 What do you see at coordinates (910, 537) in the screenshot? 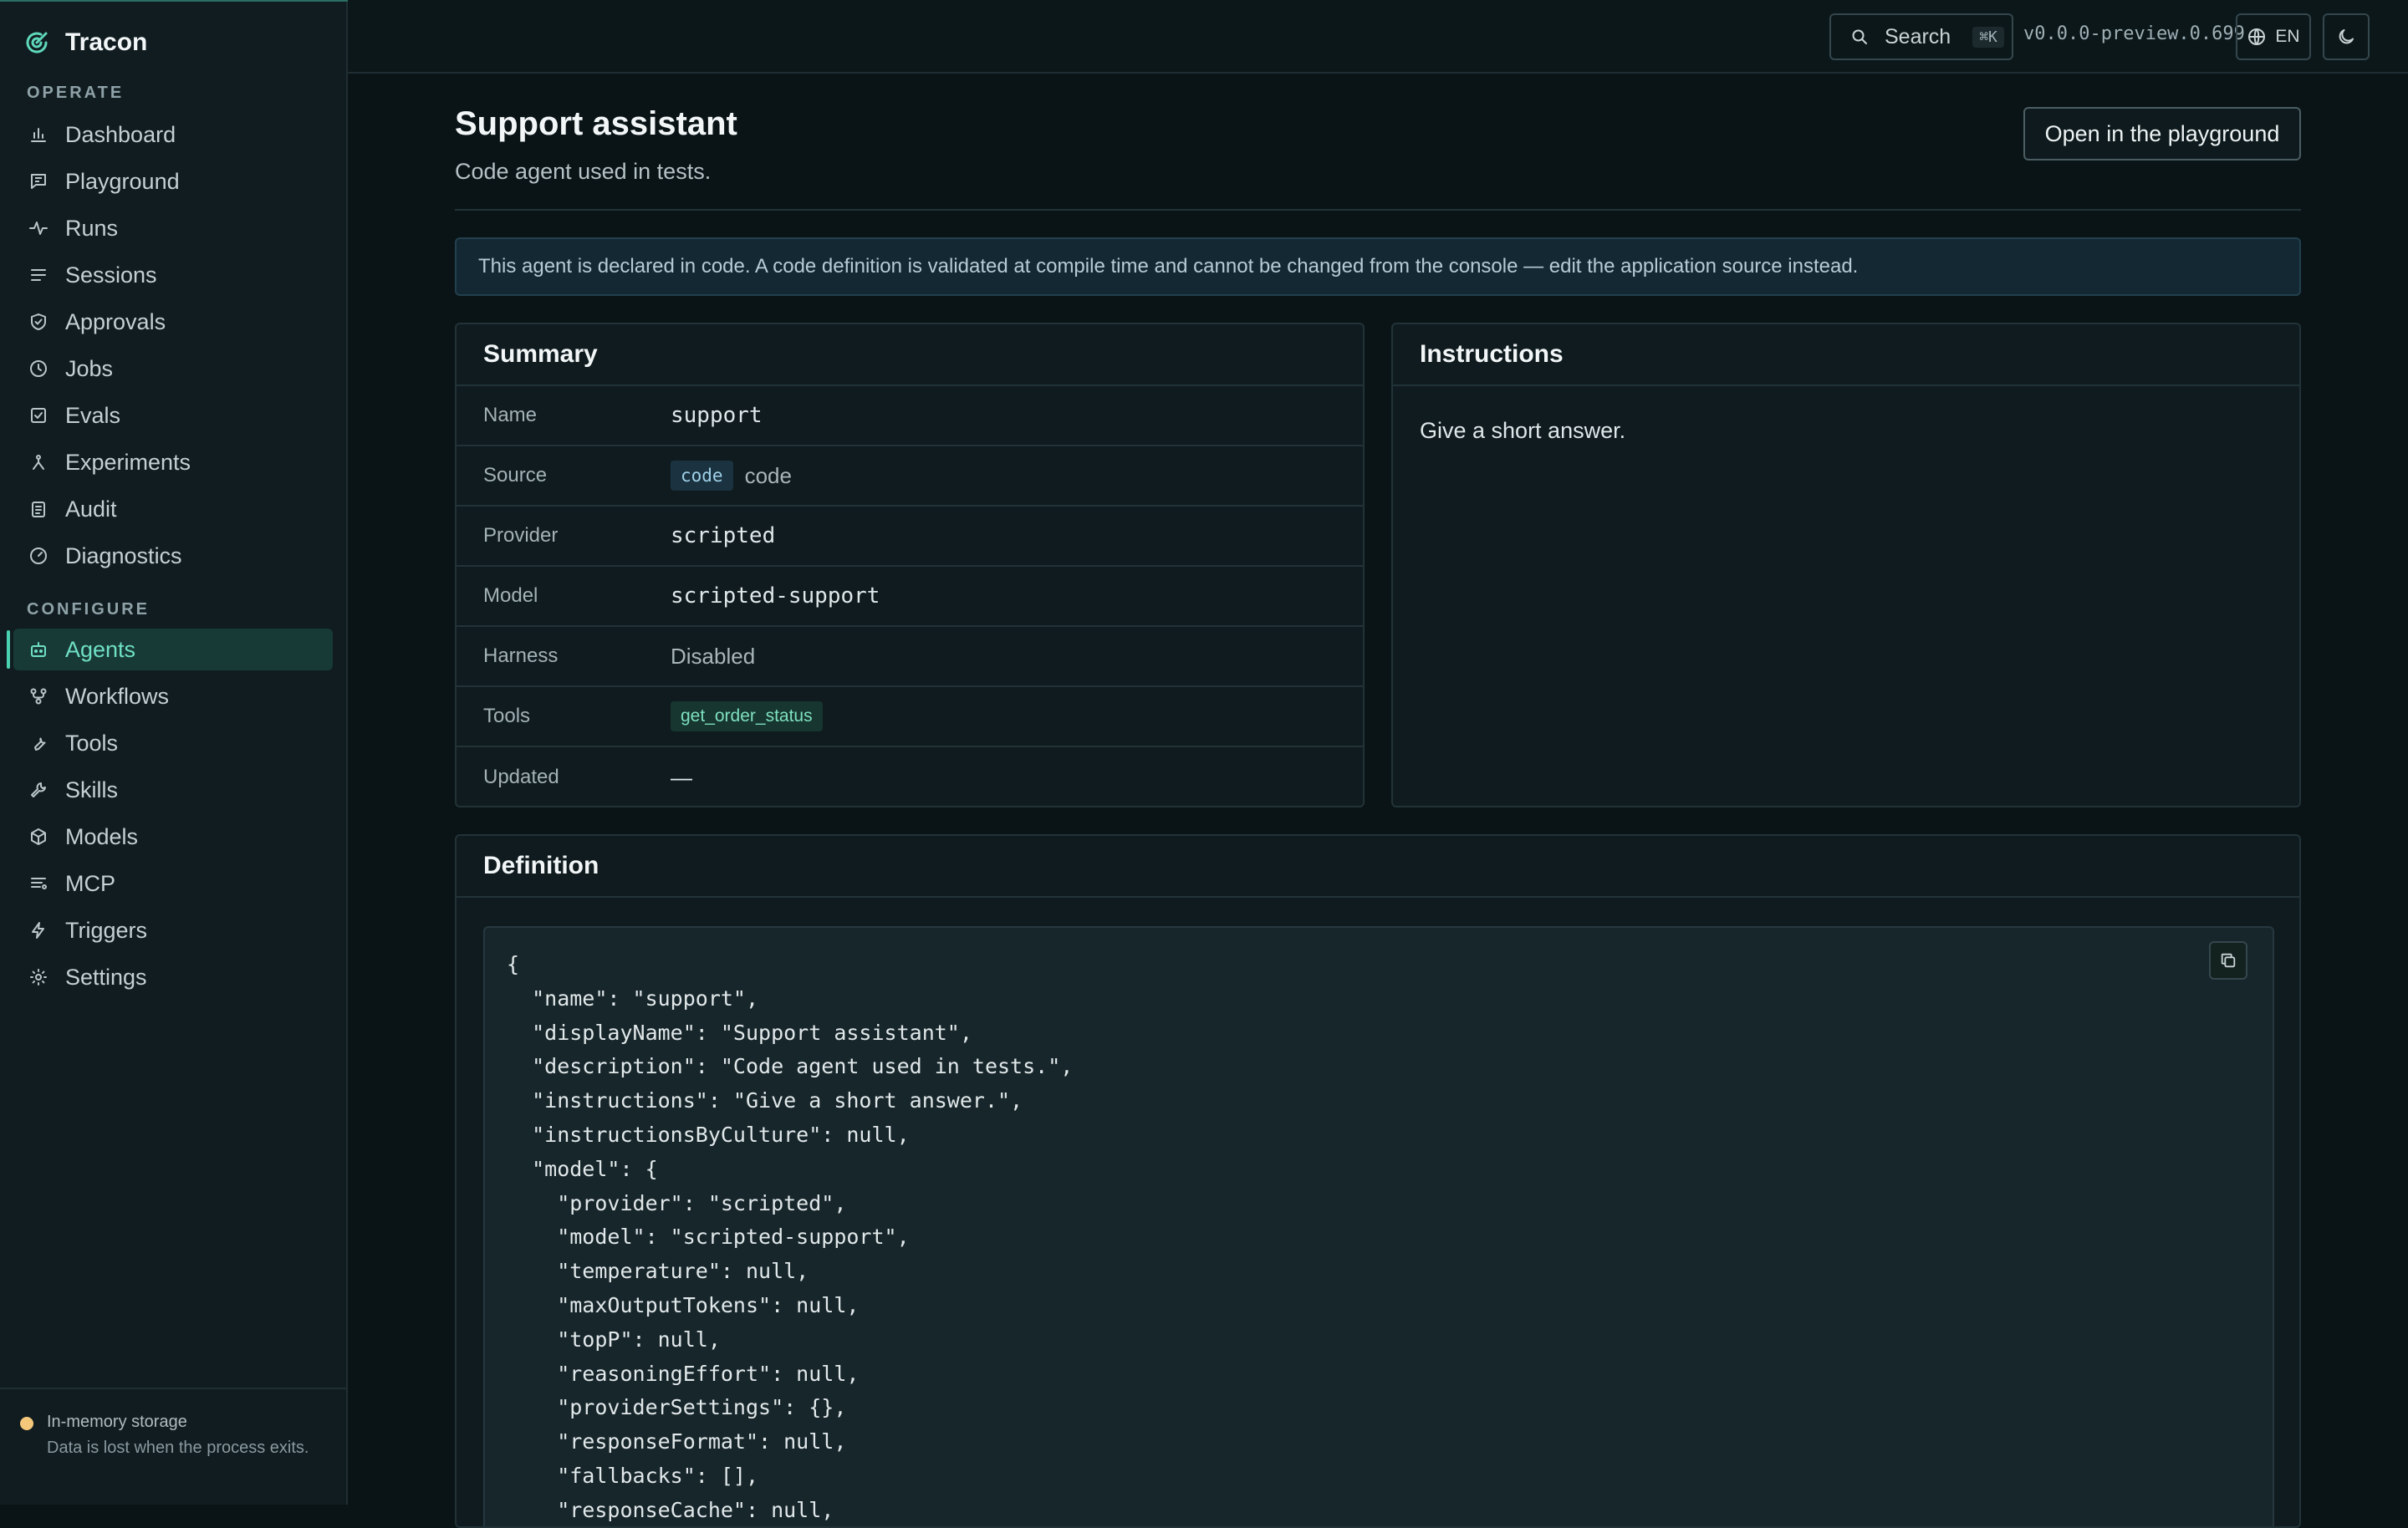
I see `summary-row-provider: Provider scripted` at bounding box center [910, 537].